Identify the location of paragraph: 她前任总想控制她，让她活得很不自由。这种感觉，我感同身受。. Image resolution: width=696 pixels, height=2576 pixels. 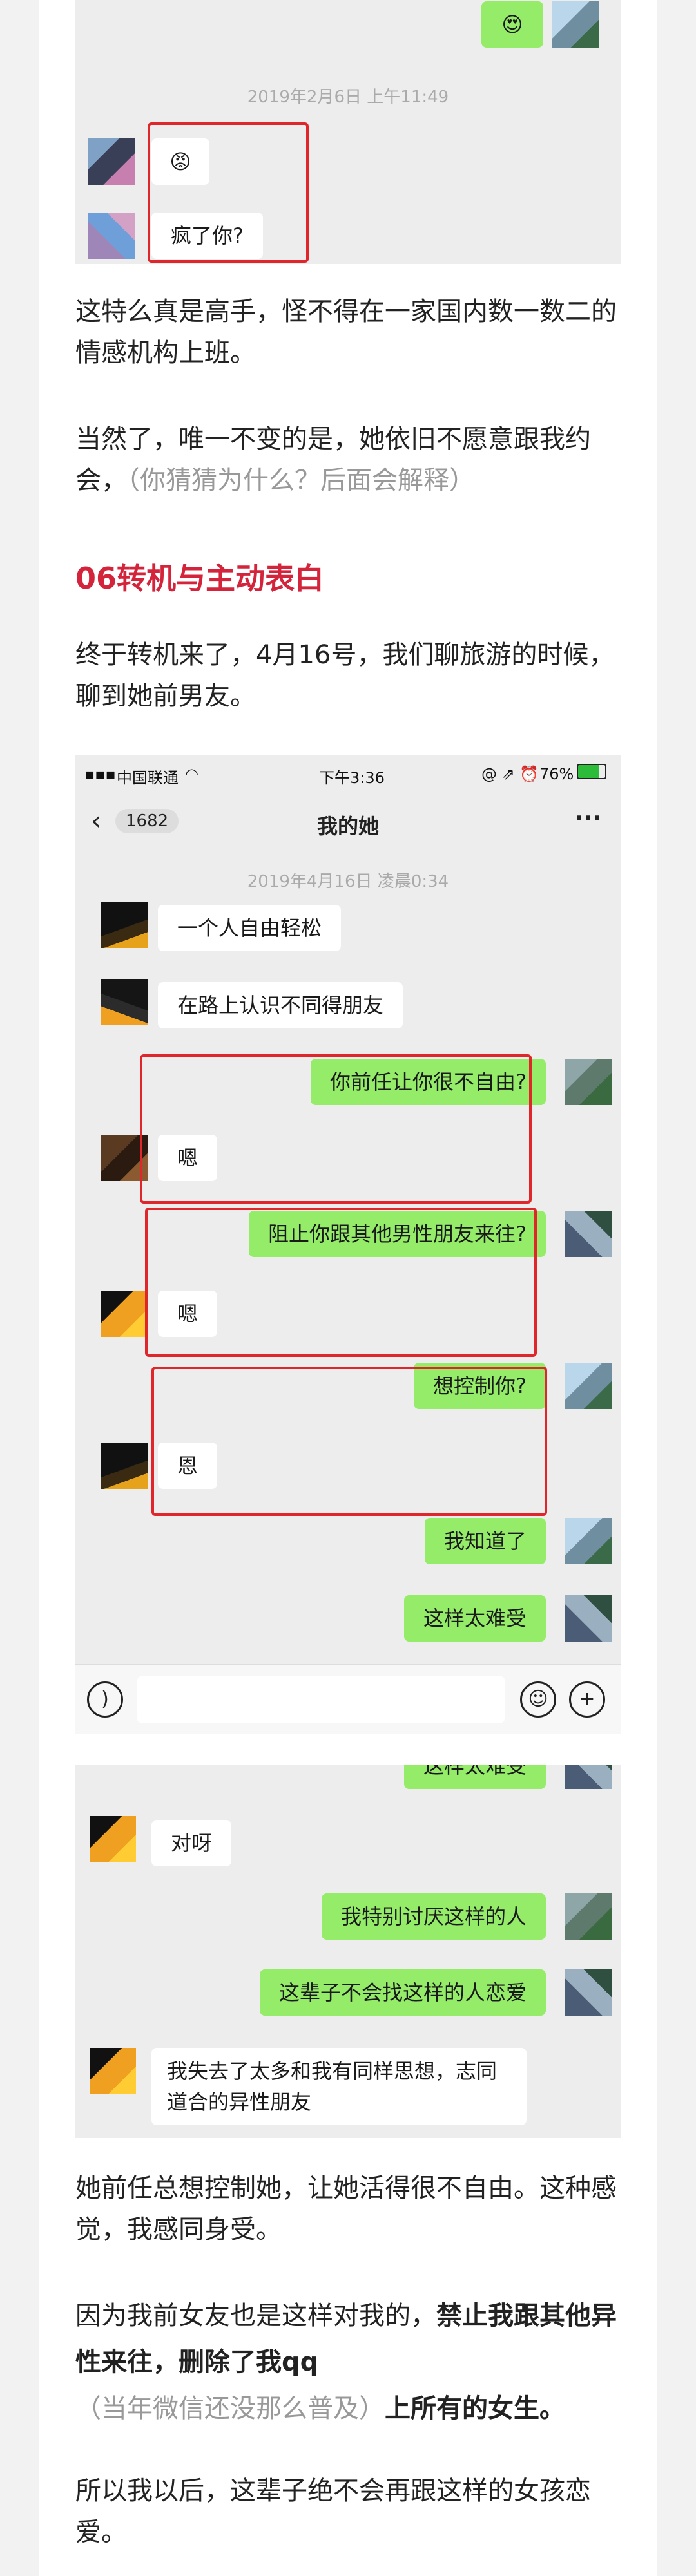
(346, 2209).